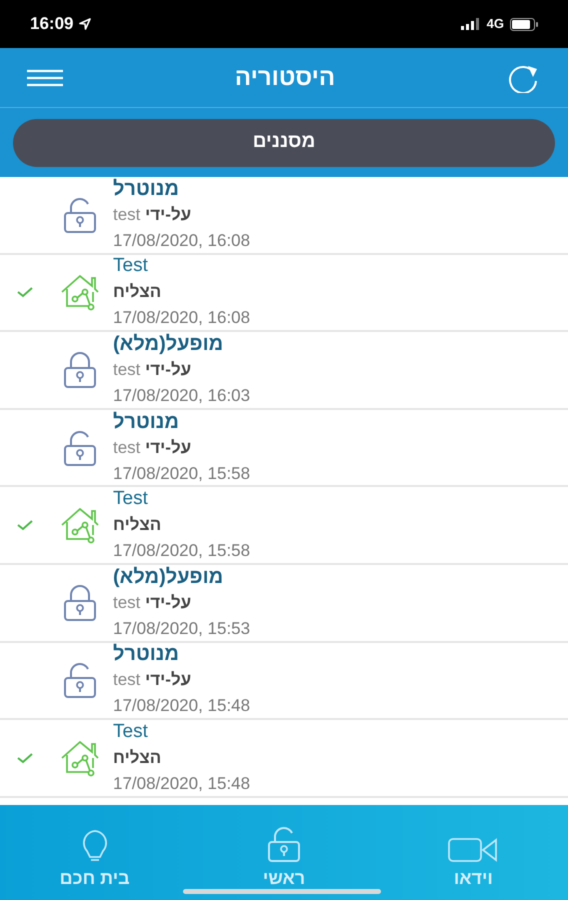  What do you see at coordinates (45, 77) in the screenshot?
I see `menu-icon` at bounding box center [45, 77].